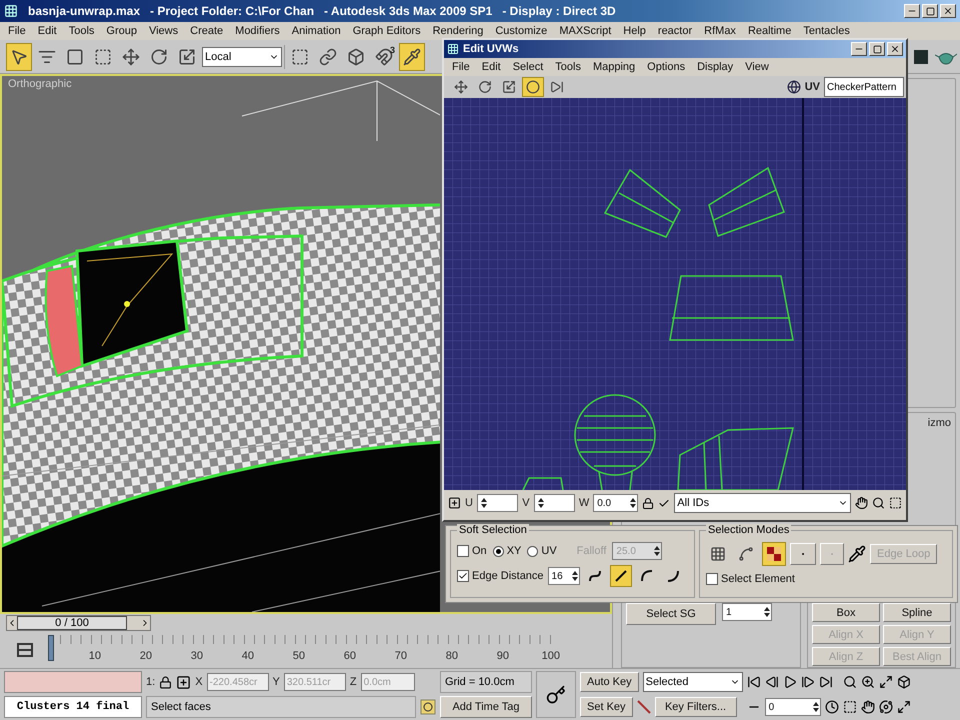  What do you see at coordinates (316, 31) in the screenshot?
I see `menu-item: Animation` at bounding box center [316, 31].